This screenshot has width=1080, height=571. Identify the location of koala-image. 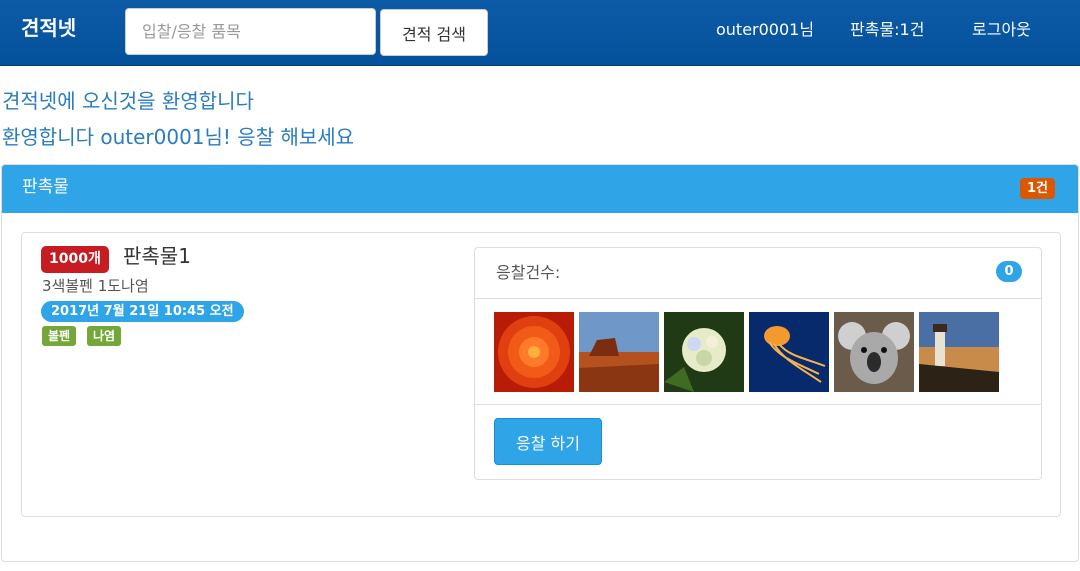
(874, 352).